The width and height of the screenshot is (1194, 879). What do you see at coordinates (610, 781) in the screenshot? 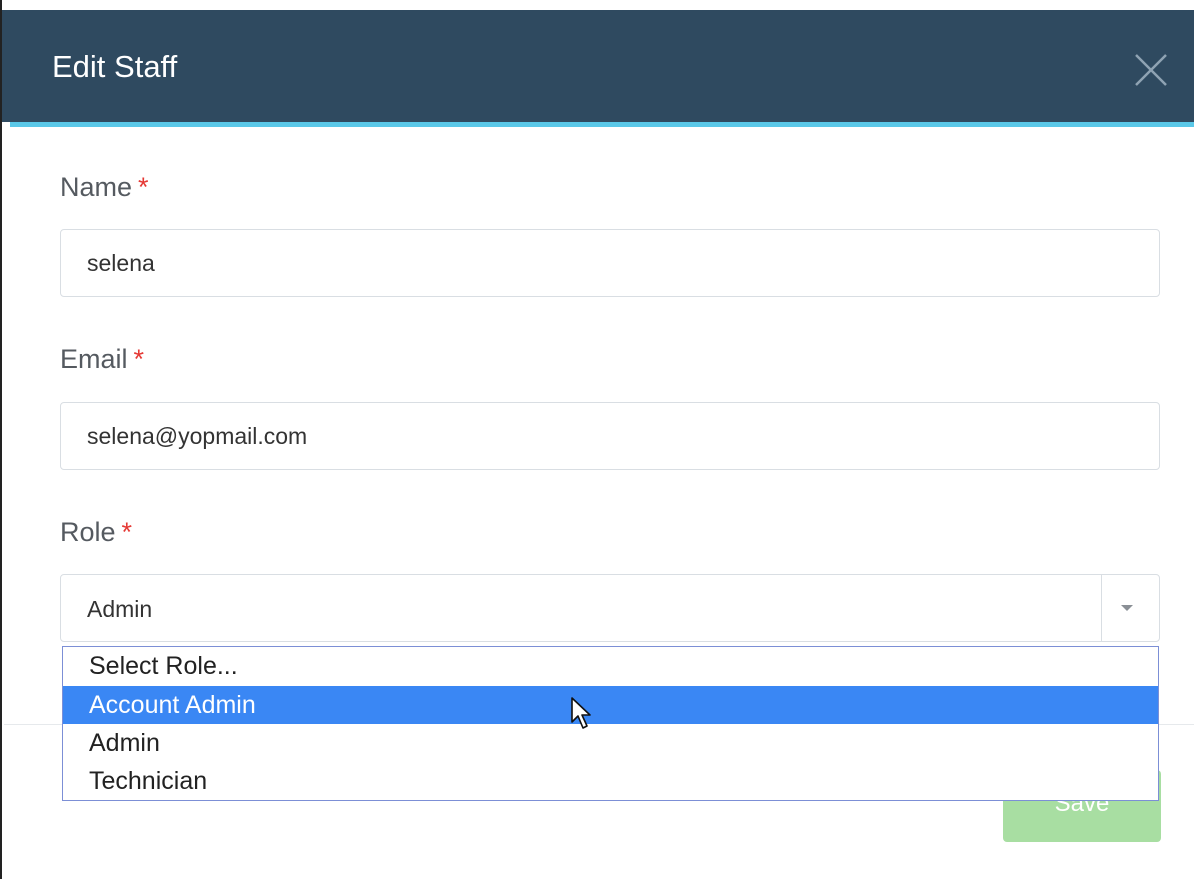
I see `role-option-technician: Technician` at bounding box center [610, 781].